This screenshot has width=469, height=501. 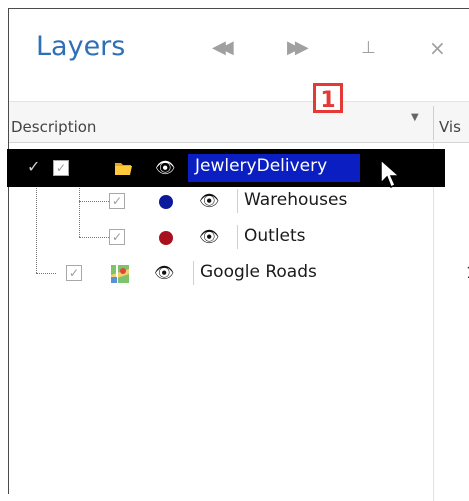 I want to click on visible-column-header: Vis, so click(x=450, y=127).